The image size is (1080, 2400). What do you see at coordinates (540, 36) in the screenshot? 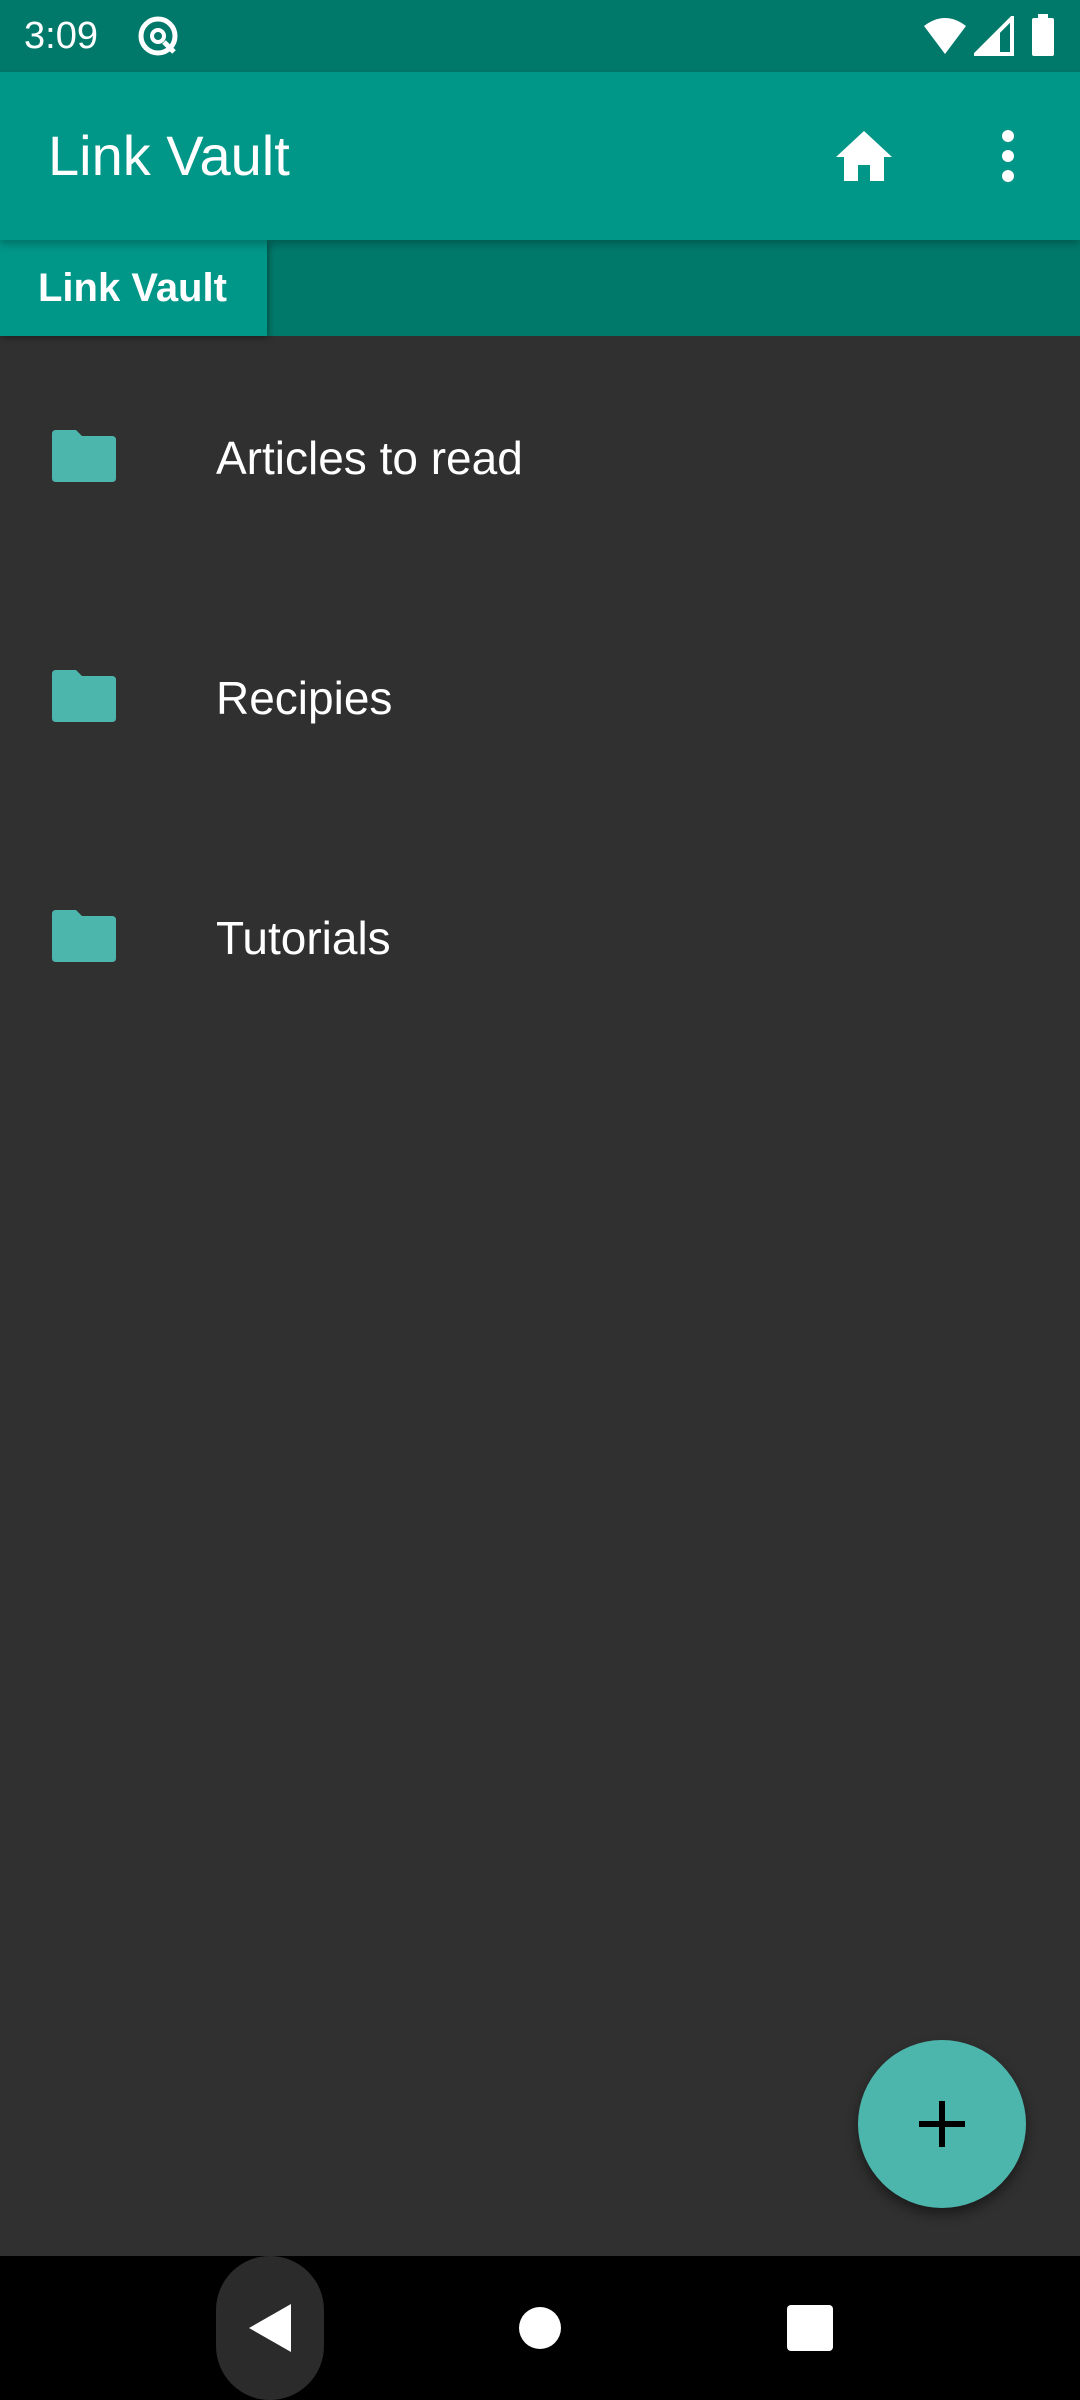
I see `status-bar: 3:09` at bounding box center [540, 36].